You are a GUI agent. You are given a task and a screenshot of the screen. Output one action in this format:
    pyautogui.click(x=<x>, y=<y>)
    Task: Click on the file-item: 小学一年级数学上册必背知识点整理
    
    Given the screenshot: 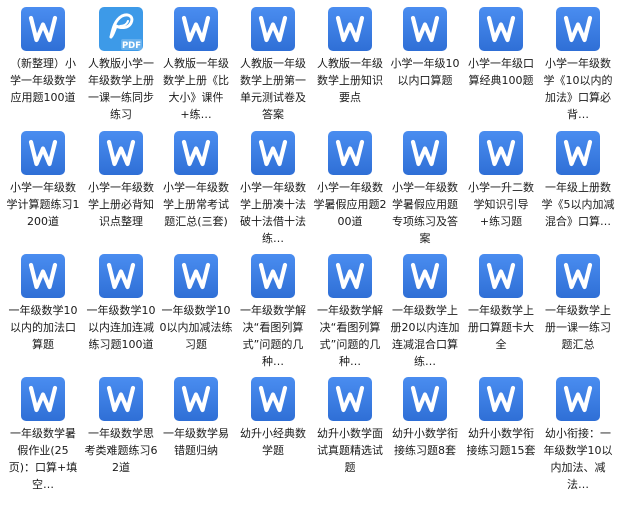 What is the action you would take?
    pyautogui.click(x=121, y=186)
    